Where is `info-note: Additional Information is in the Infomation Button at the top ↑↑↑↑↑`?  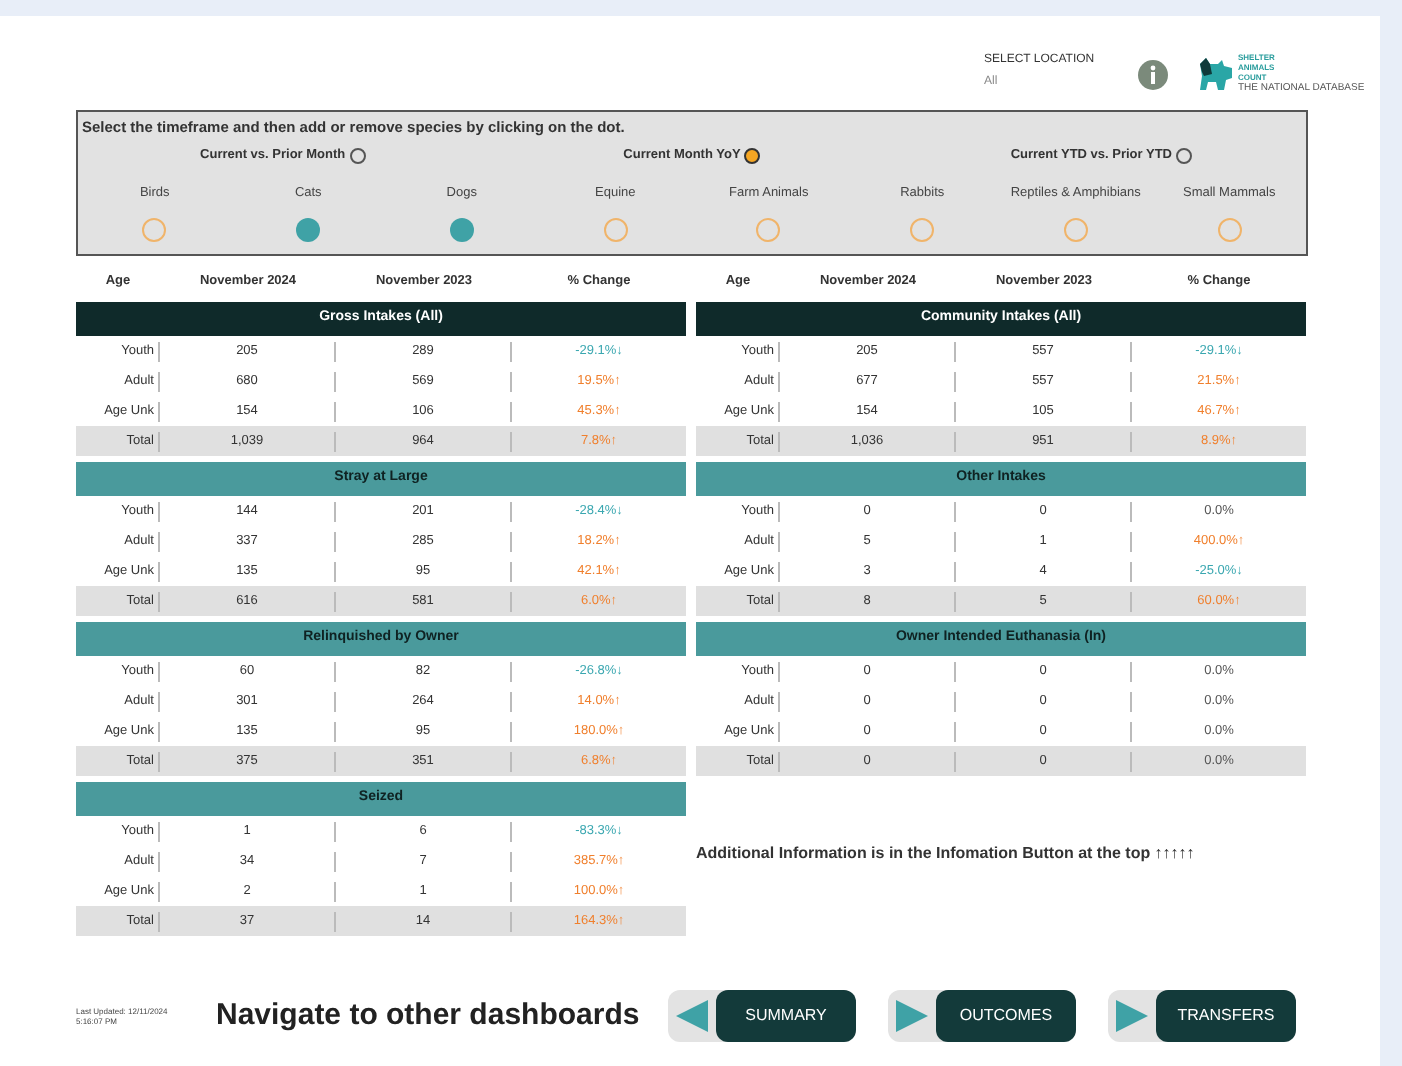
info-note: Additional Information is in the Infomation Button at the top ↑↑↑↑↑ is located at coordinates (946, 854).